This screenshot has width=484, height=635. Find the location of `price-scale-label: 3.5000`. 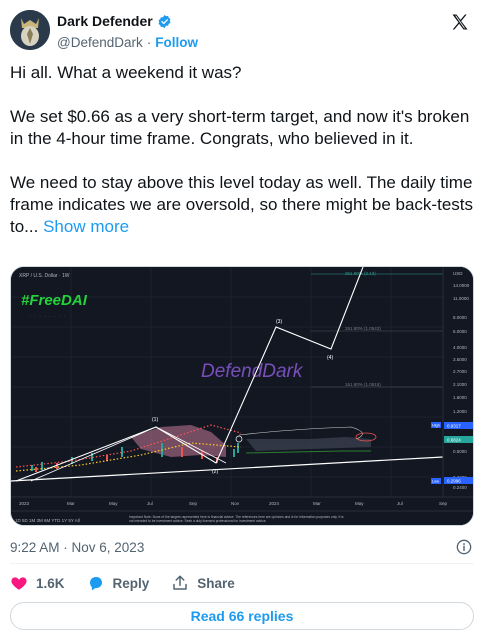

price-scale-label: 3.5000 is located at coordinates (460, 359).